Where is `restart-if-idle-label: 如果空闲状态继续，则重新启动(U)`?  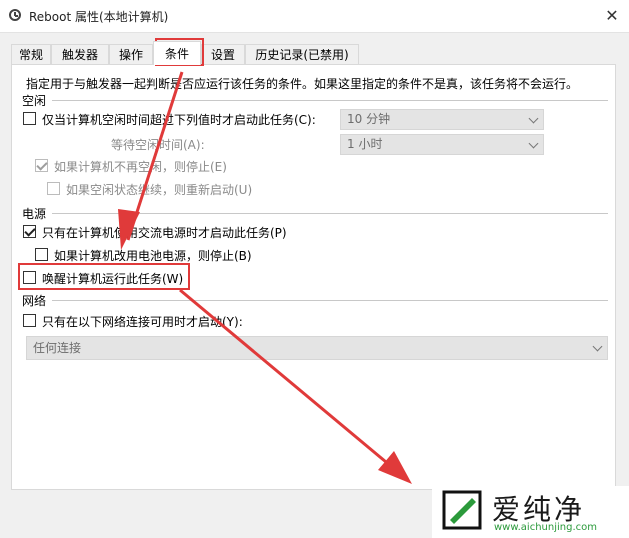 restart-if-idle-label: 如果空闲状态继续，则重新启动(U) is located at coordinates (159, 190).